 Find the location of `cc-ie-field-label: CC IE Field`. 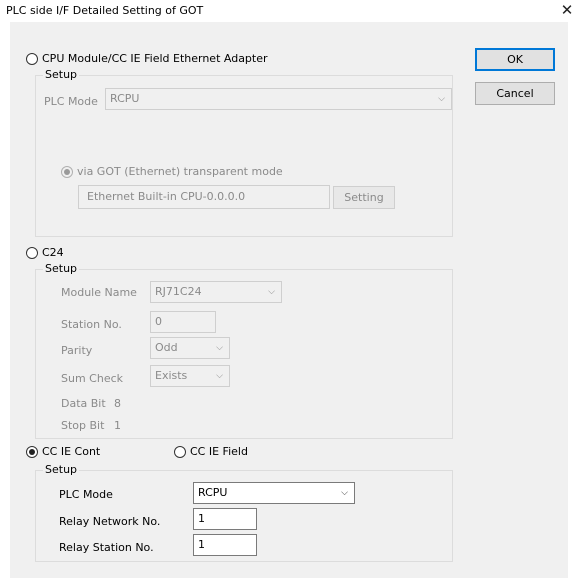

cc-ie-field-label: CC IE Field is located at coordinates (219, 451).